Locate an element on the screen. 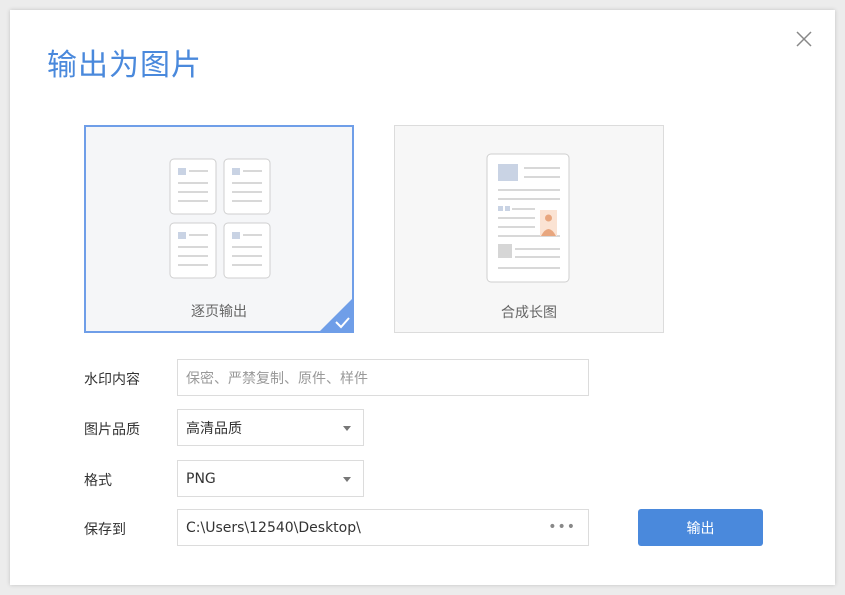 This screenshot has width=845, height=595. save-path-value: C:\Users\12540\Desktop\ is located at coordinates (273, 527).